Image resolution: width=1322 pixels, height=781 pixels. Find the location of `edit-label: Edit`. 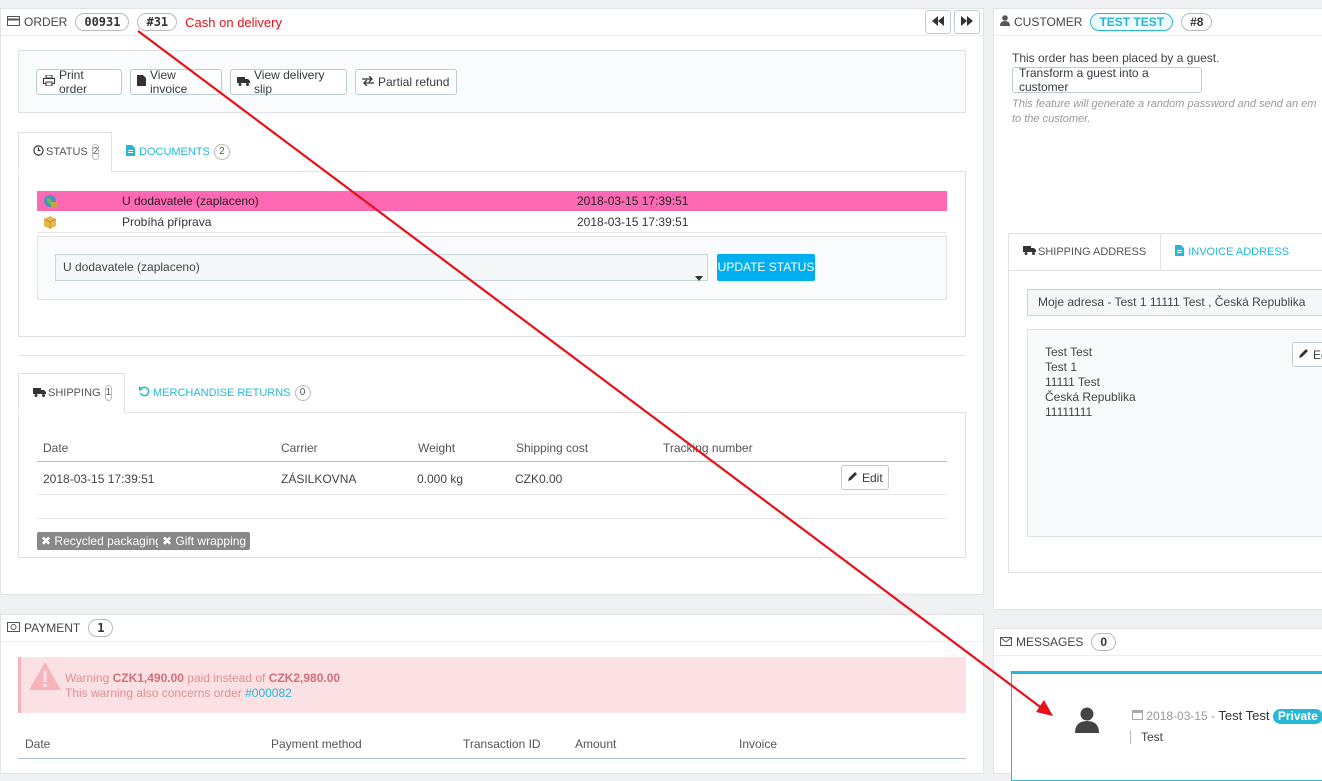

edit-label: Edit is located at coordinates (872, 477).